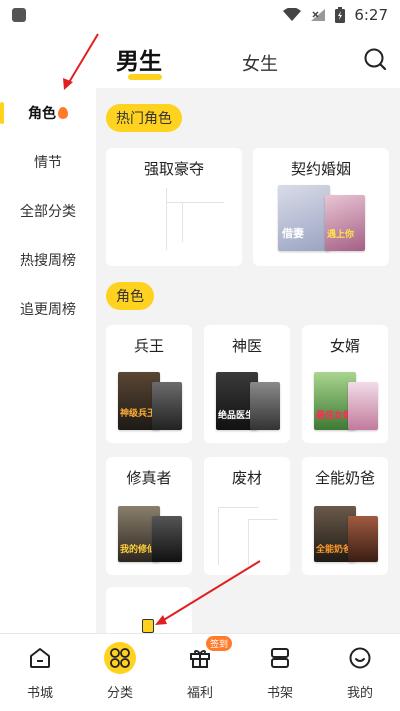 Image resolution: width=400 pixels, height=711 pixels. I want to click on status-bar: 6:27, so click(200, 15).